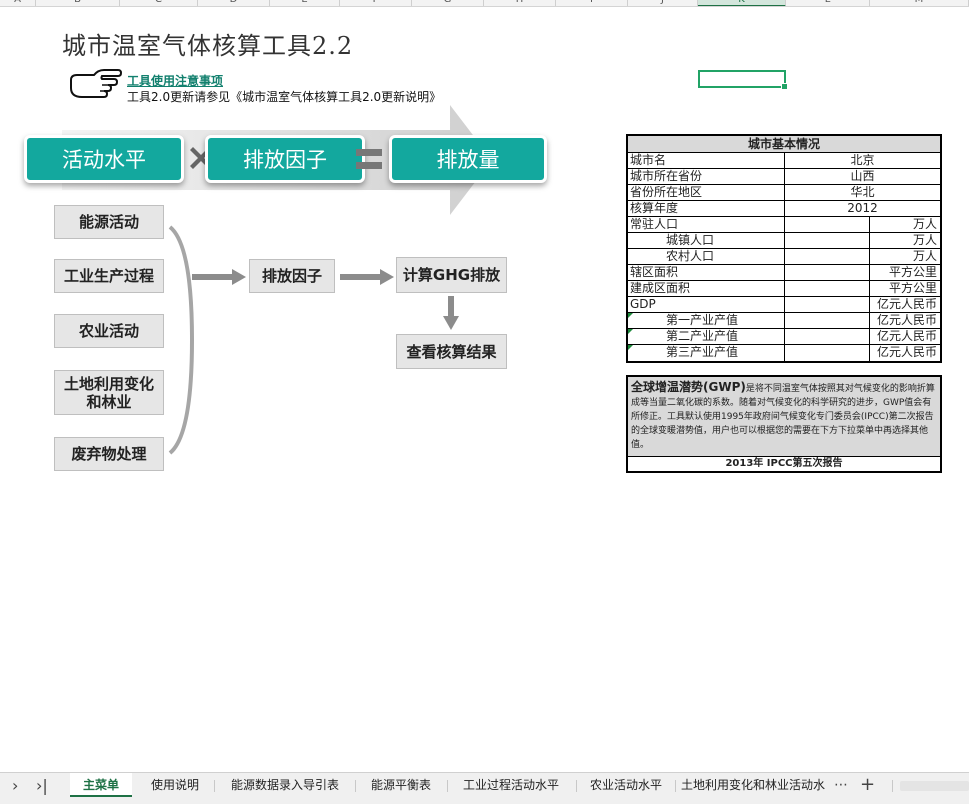  I want to click on usage-notes-link: 工具使用注意事项, so click(175, 80).